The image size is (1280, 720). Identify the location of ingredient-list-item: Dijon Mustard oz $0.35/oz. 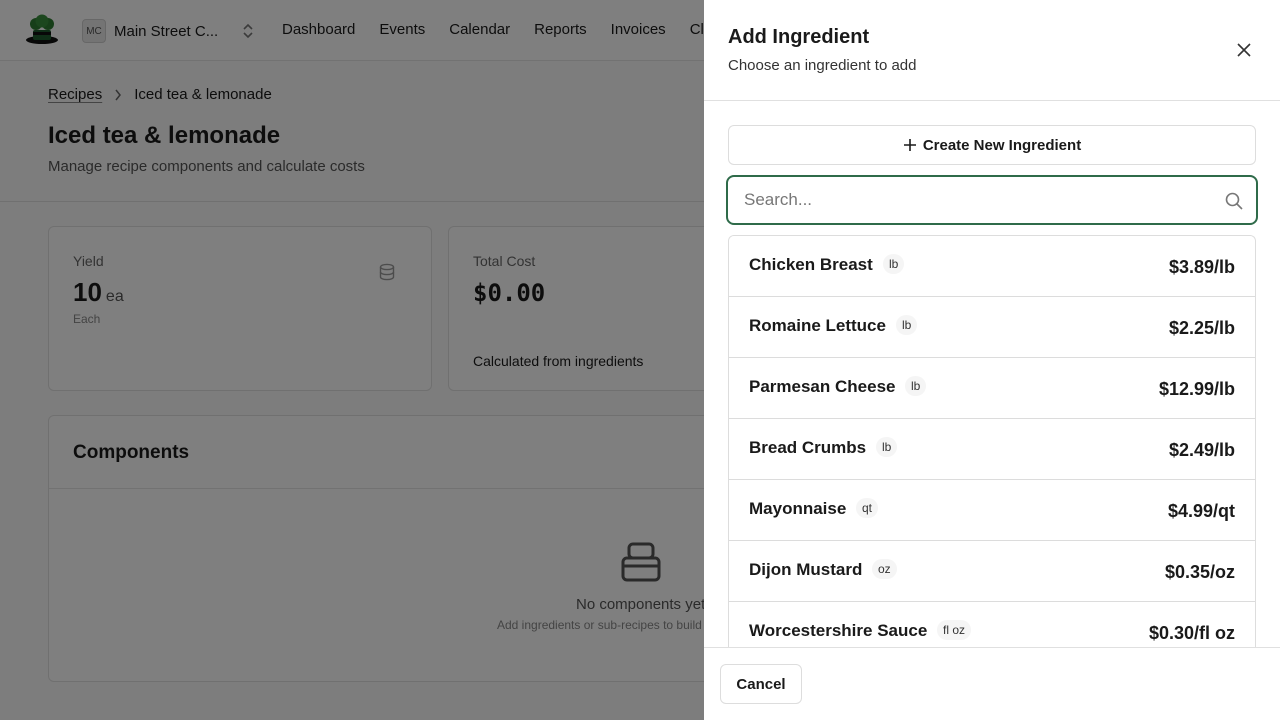
(992, 571).